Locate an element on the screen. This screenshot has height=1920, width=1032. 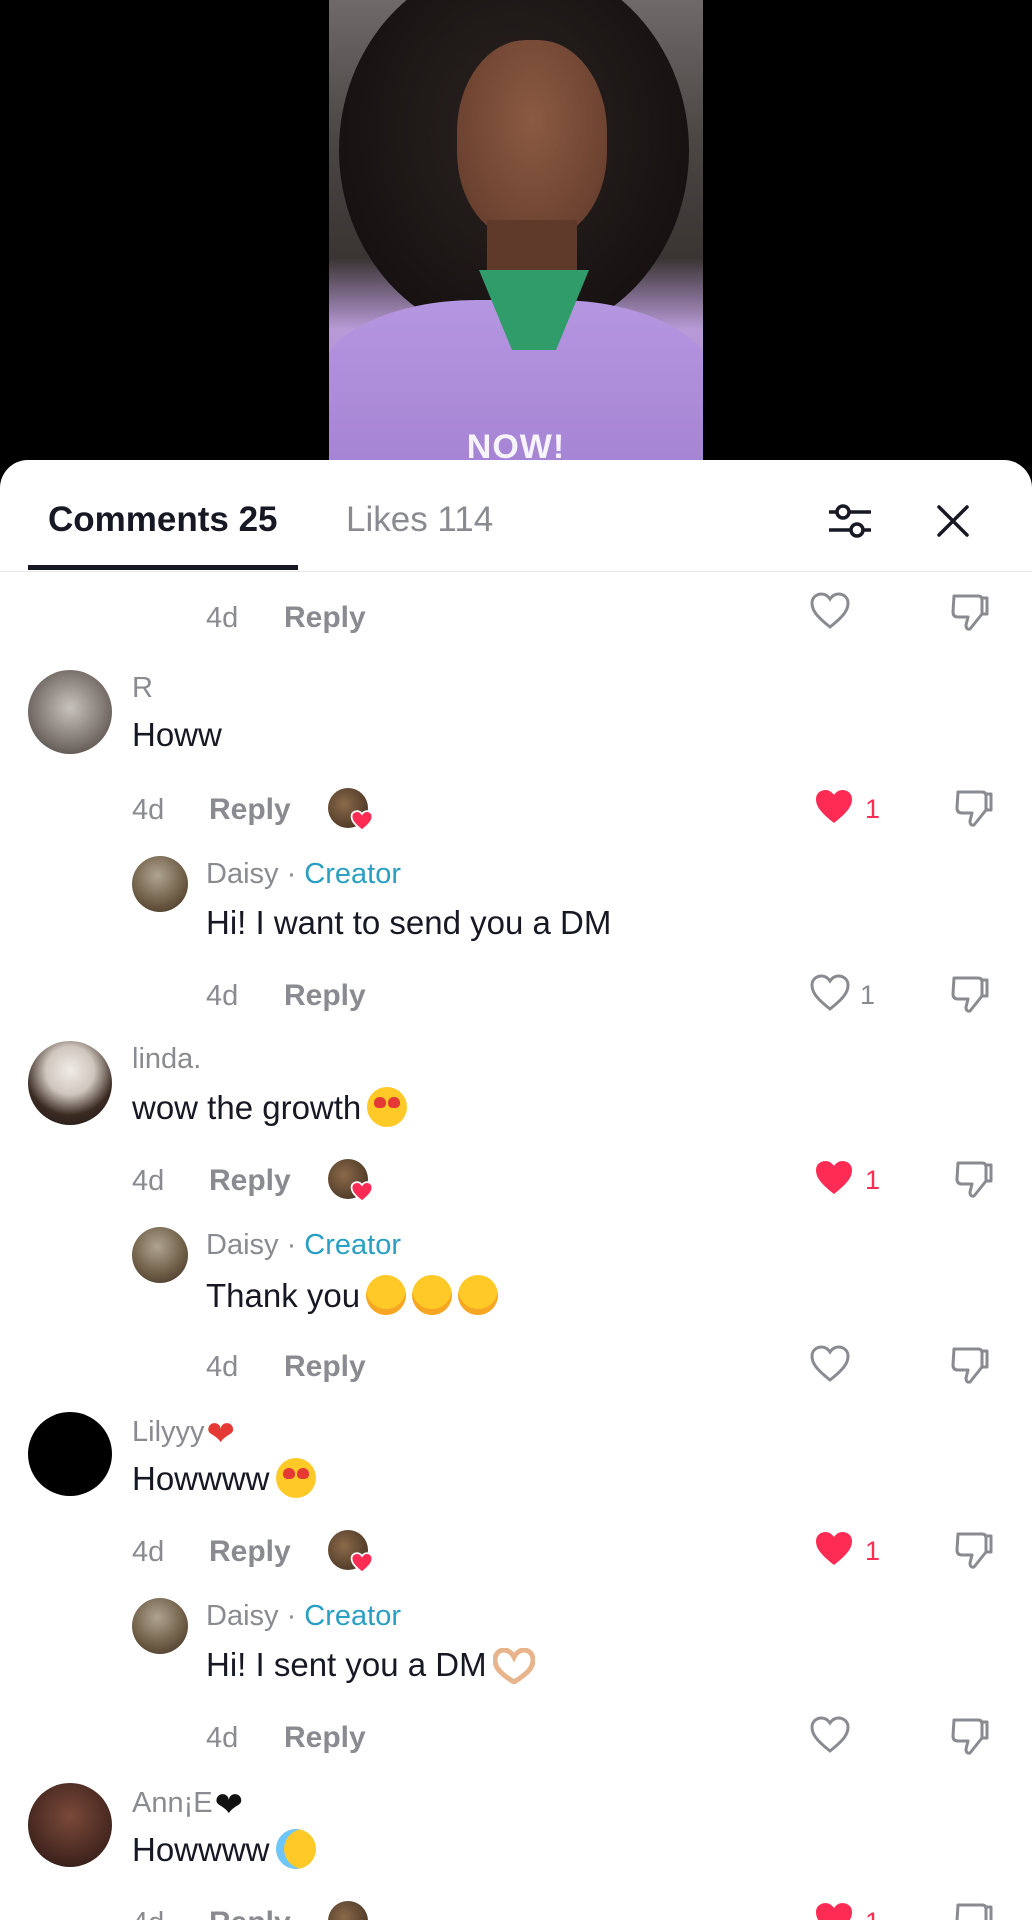
reply-text: Hi! I want to send you a DM is located at coordinates (409, 922).